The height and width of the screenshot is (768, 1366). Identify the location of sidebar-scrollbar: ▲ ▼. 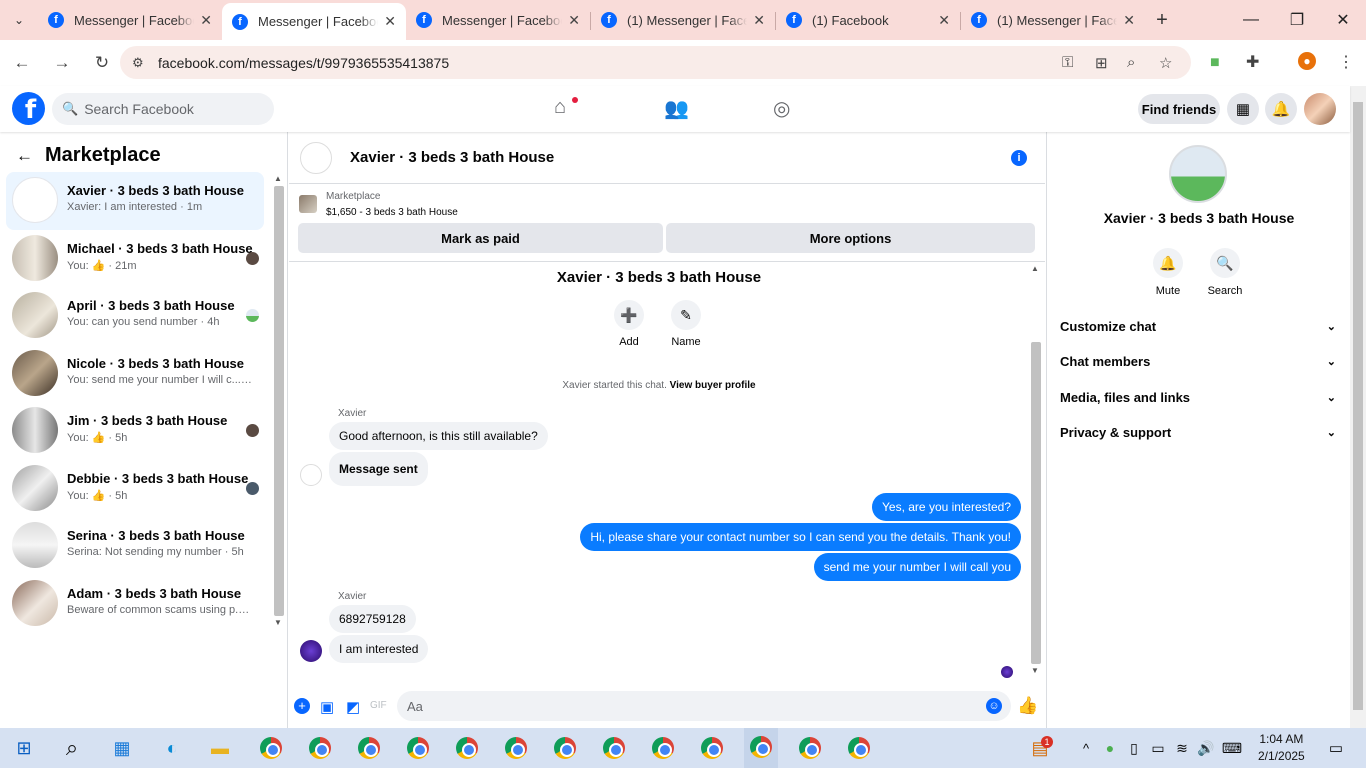
(279, 402).